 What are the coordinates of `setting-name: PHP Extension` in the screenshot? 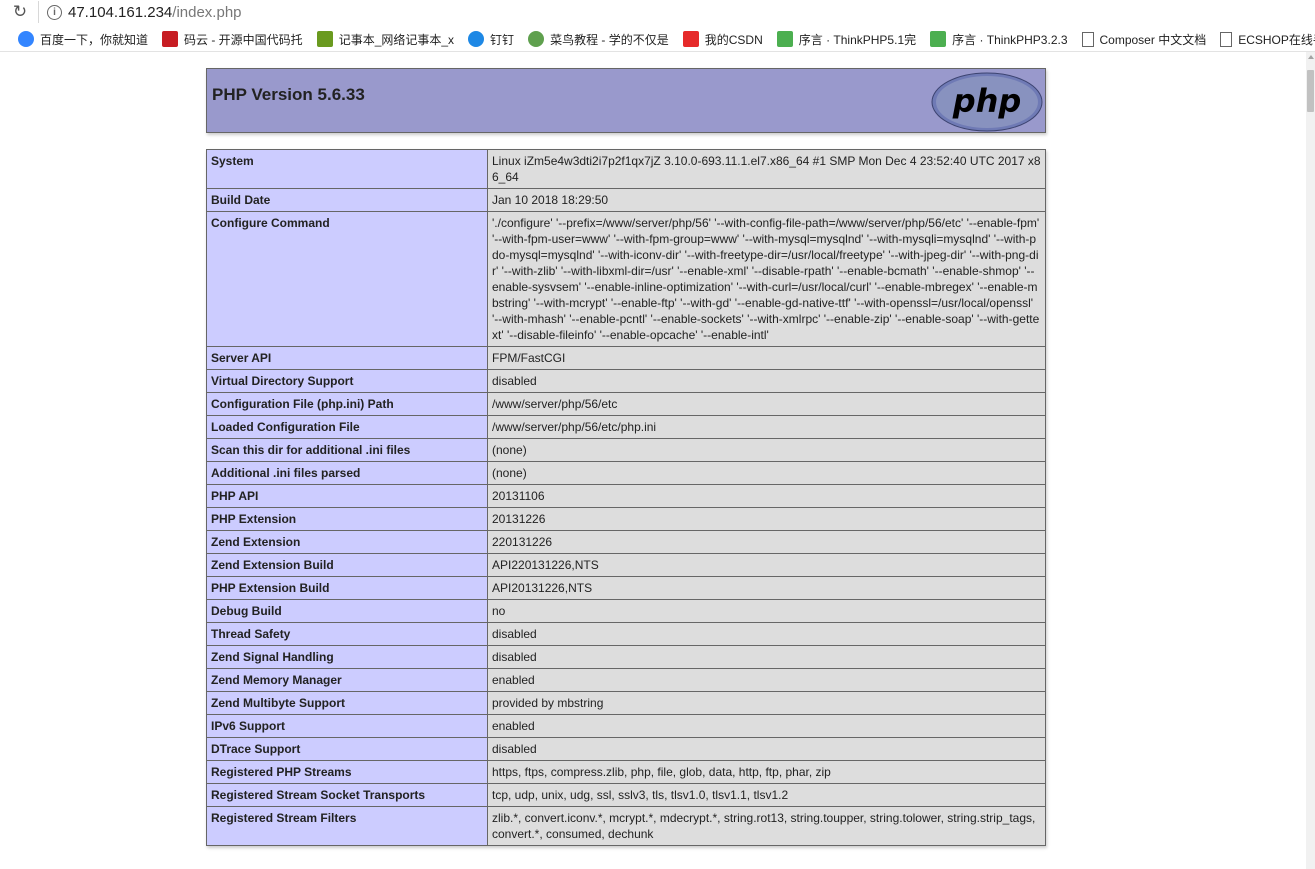 It's located at (347, 519).